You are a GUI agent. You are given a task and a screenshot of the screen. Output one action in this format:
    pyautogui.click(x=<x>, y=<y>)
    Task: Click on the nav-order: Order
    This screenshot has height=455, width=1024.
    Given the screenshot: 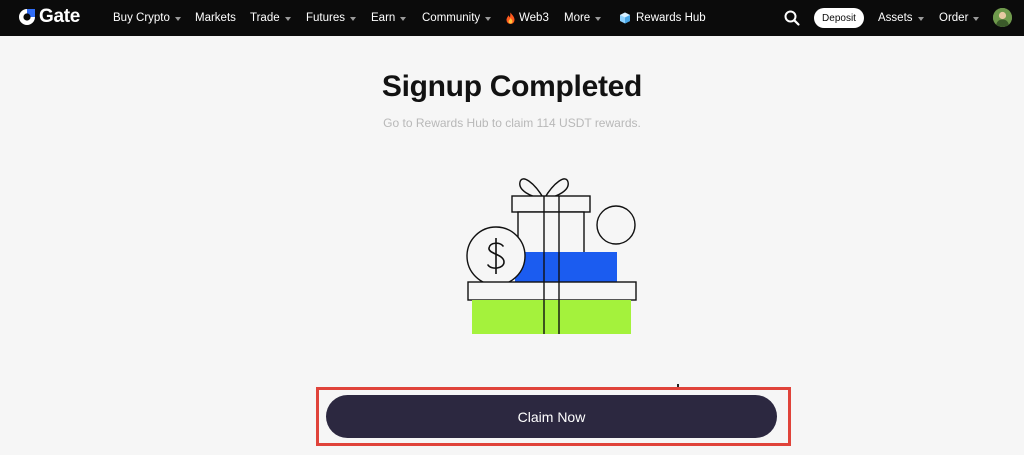 What is the action you would take?
    pyautogui.click(x=959, y=18)
    